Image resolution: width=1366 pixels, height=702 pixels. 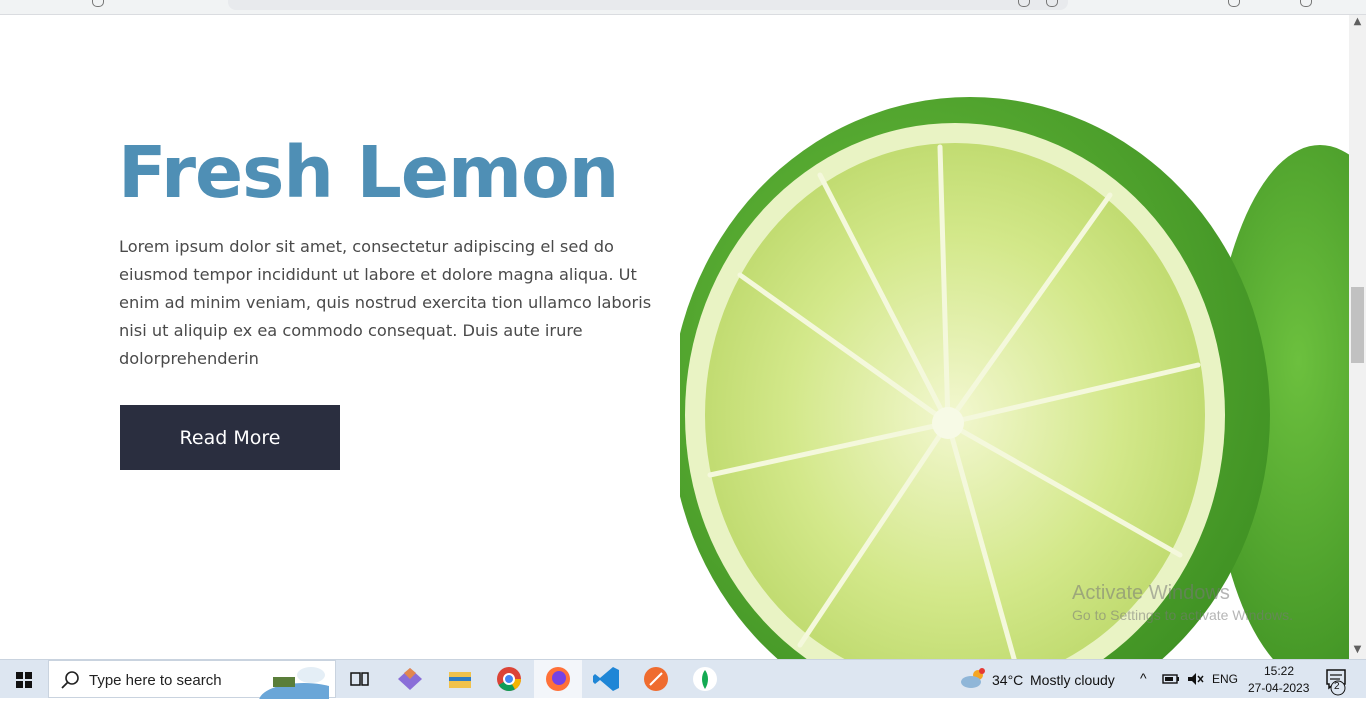 I want to click on notification-count: 2, so click(x=1337, y=686).